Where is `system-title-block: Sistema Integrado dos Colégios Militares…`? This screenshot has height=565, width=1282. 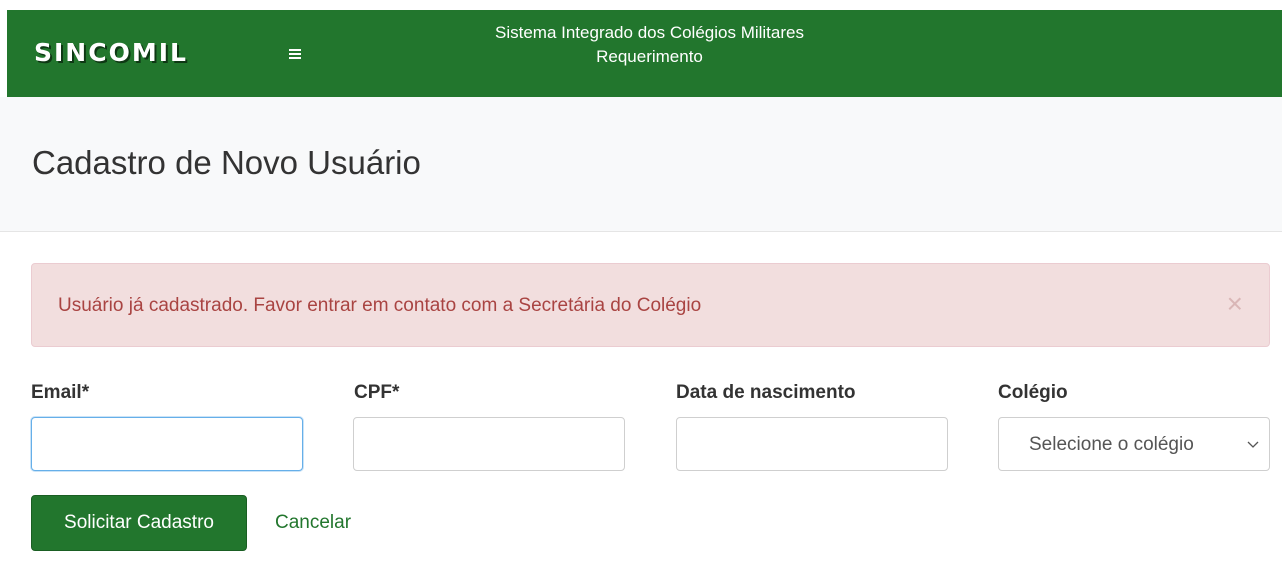
system-title-block: Sistema Integrado dos Colégios Militares… is located at coordinates (649, 45).